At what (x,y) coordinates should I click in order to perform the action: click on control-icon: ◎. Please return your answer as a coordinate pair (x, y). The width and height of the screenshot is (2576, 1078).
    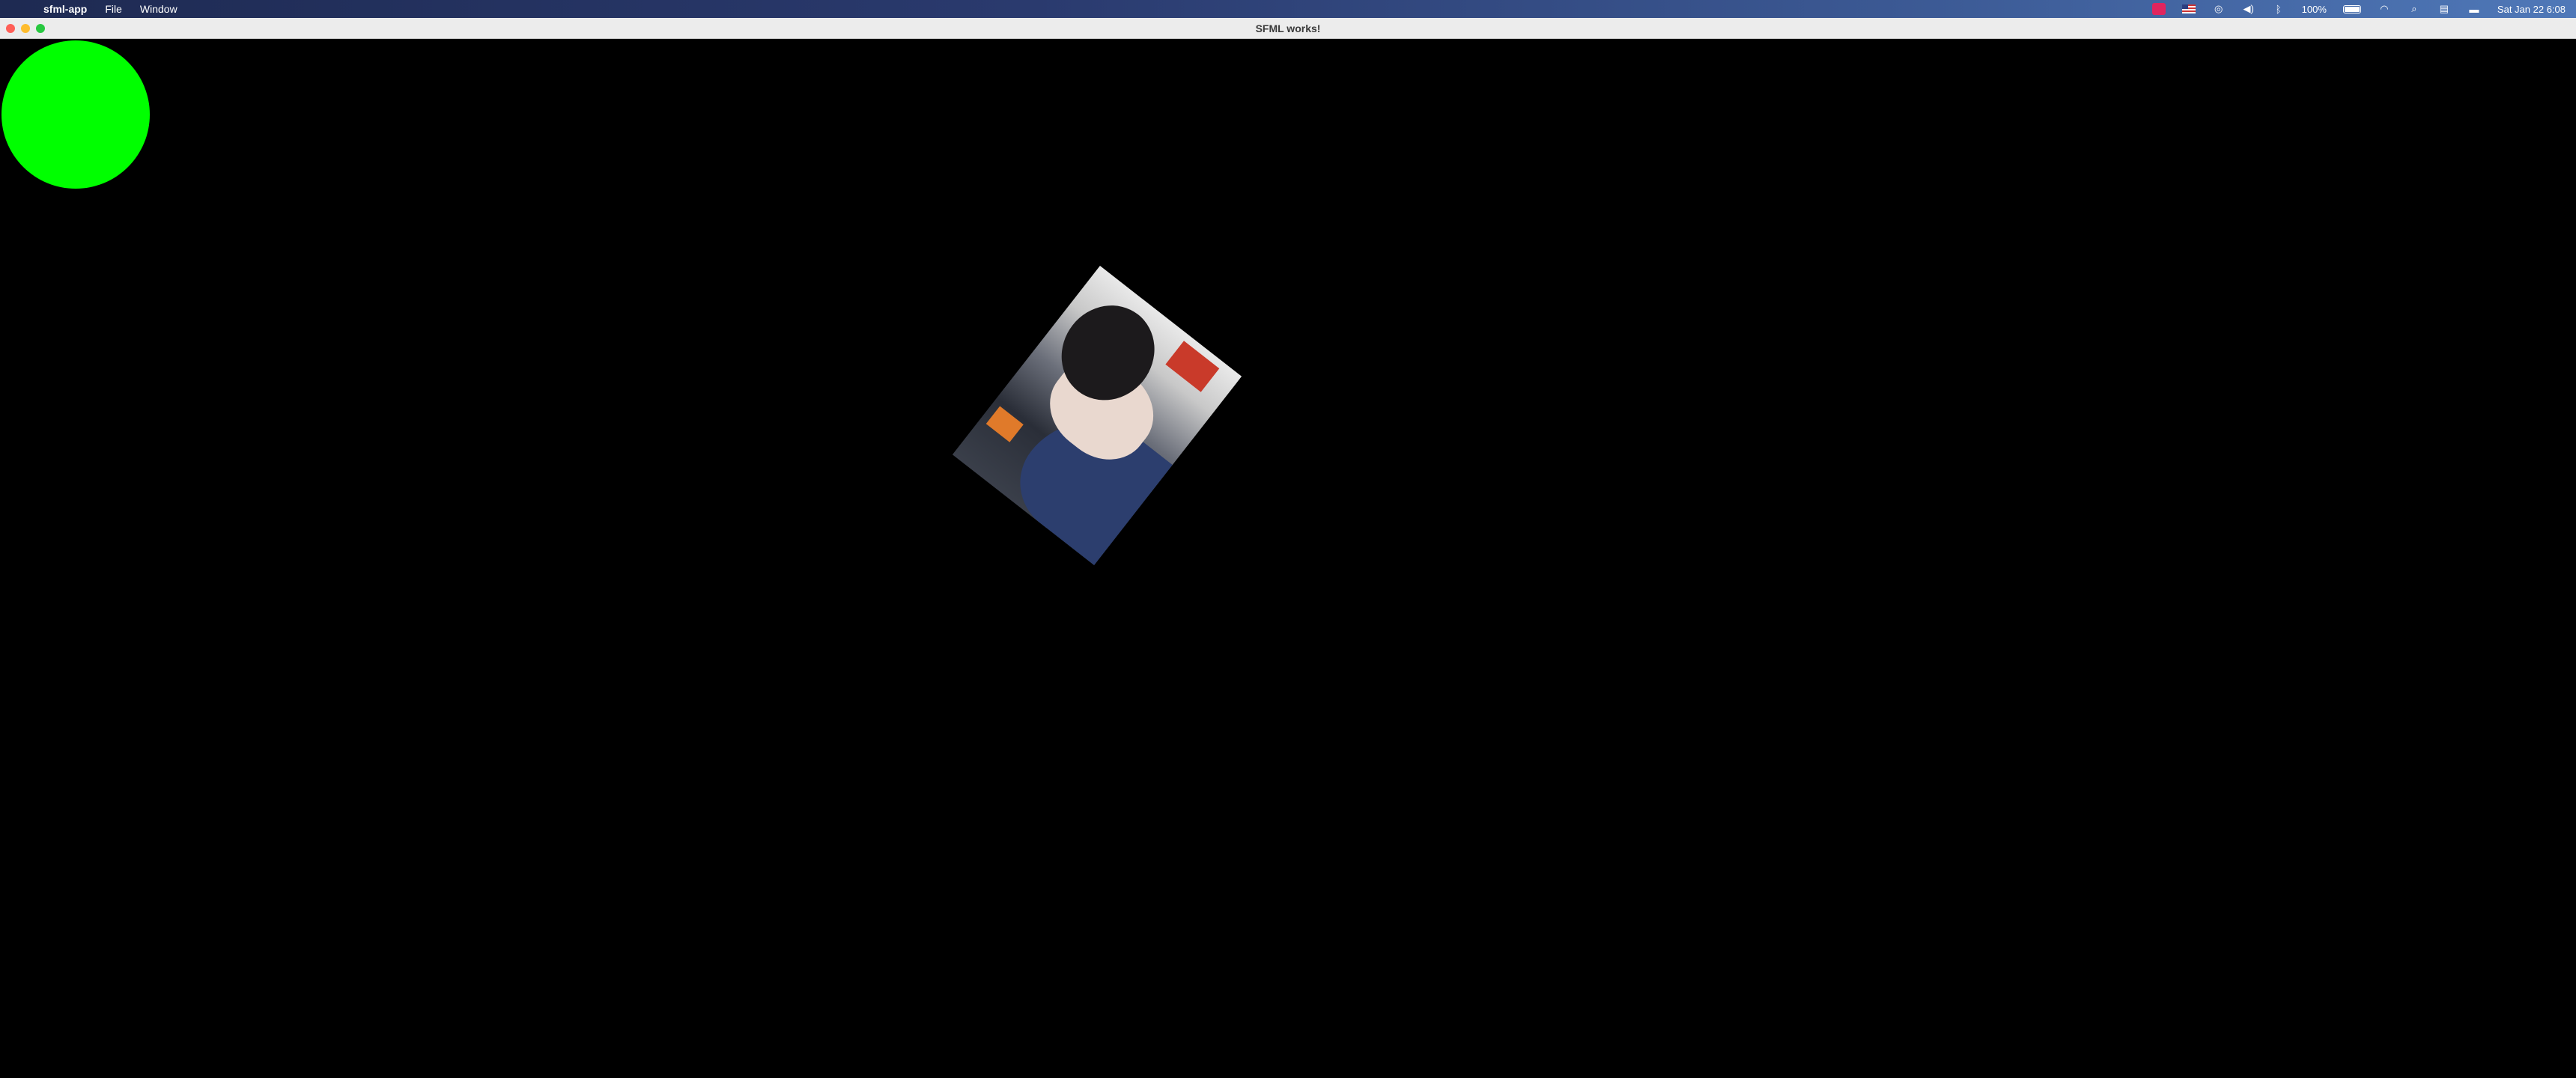
    Looking at the image, I should click on (2219, 8).